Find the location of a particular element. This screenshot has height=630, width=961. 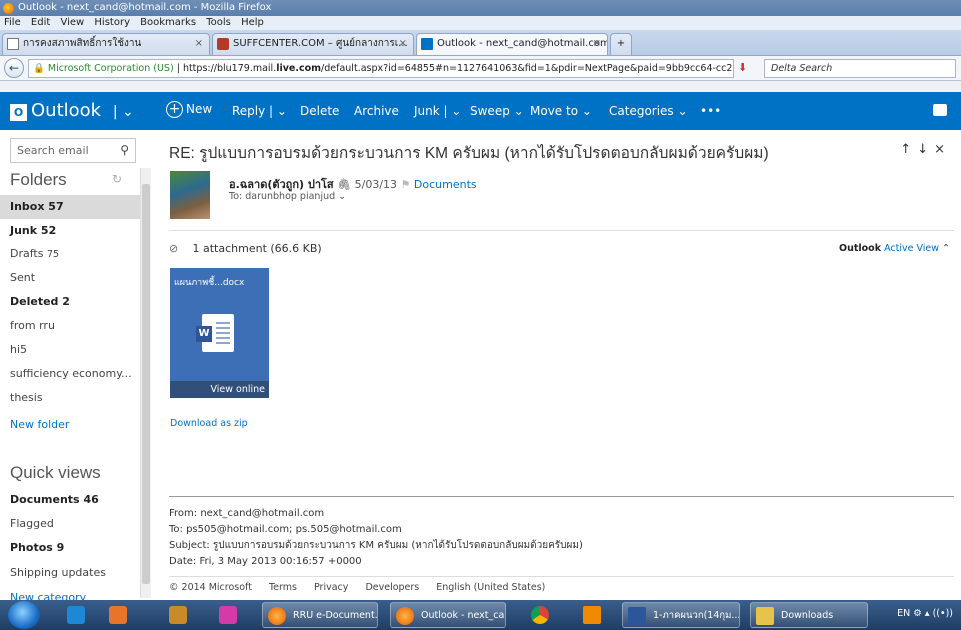

sender-name: อ.ฉลาด(ตัวถูก) ปาโส is located at coordinates (281, 184).